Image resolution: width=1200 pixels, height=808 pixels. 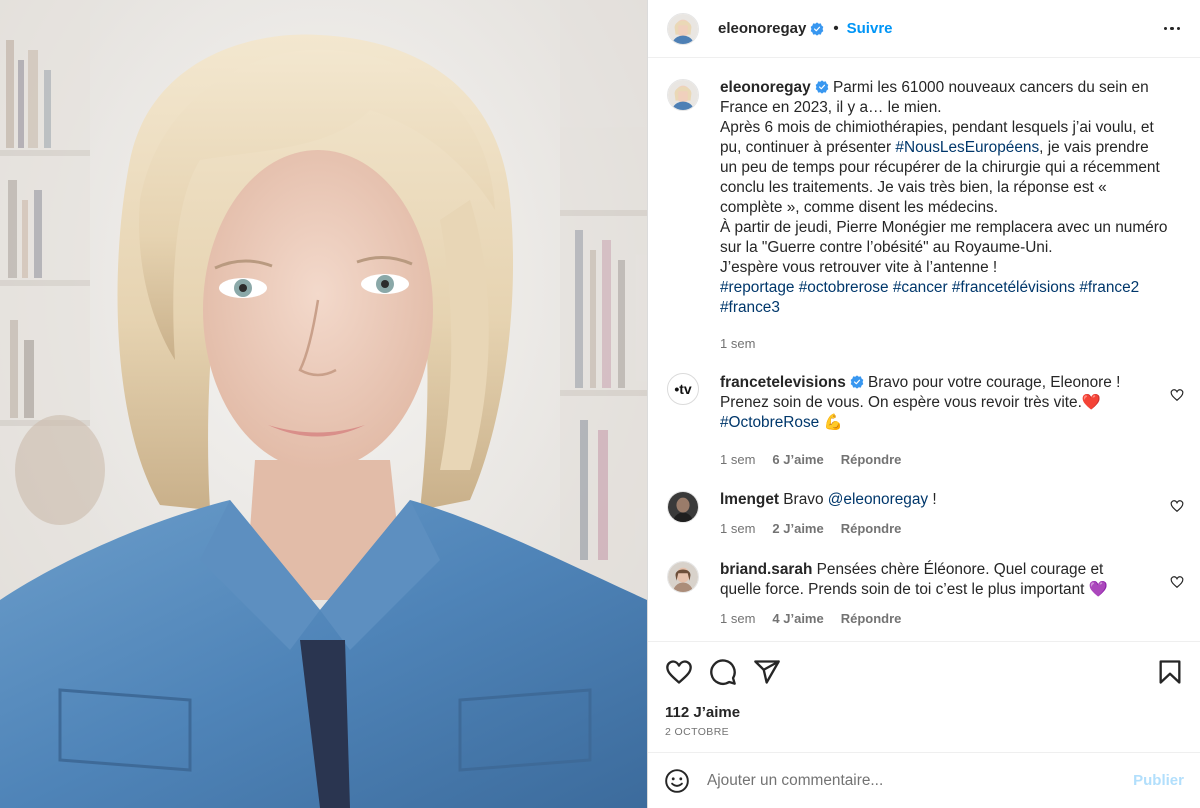 What do you see at coordinates (797, 529) in the screenshot?
I see `comment-likes: 2 J’aime` at bounding box center [797, 529].